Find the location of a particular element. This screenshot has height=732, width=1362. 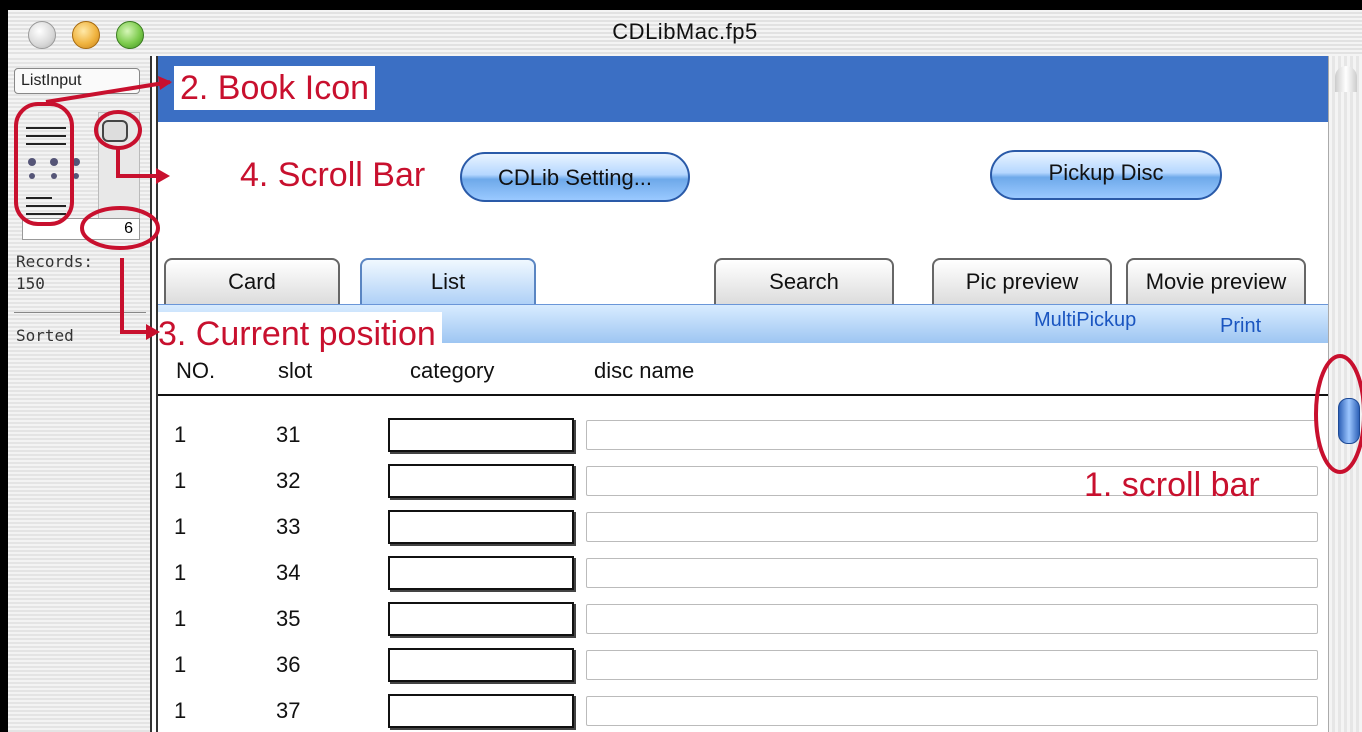

annotation-current-position: 3. Current position is located at coordinates (300, 334).